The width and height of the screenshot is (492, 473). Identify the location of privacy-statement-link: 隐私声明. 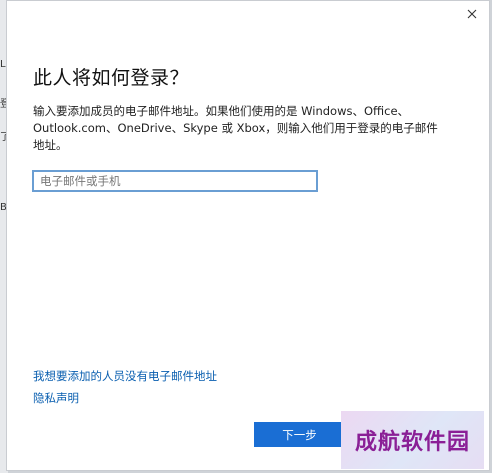
(56, 398).